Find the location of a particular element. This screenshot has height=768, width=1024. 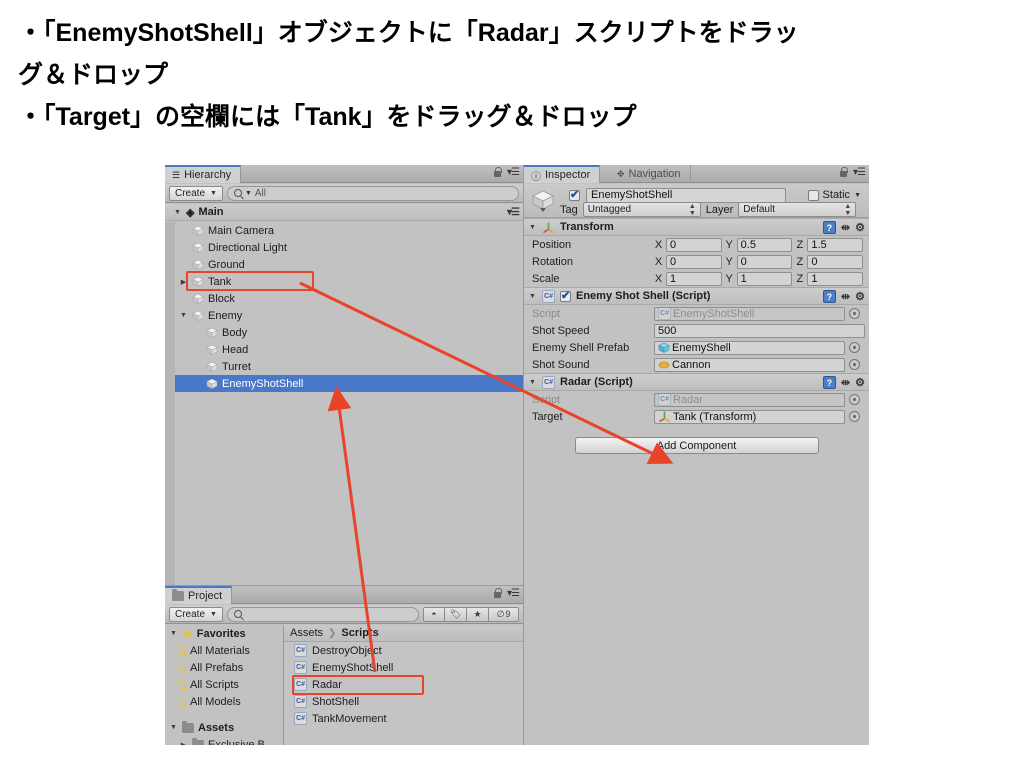

favorite-star-icon: ★ is located at coordinates (478, 614).